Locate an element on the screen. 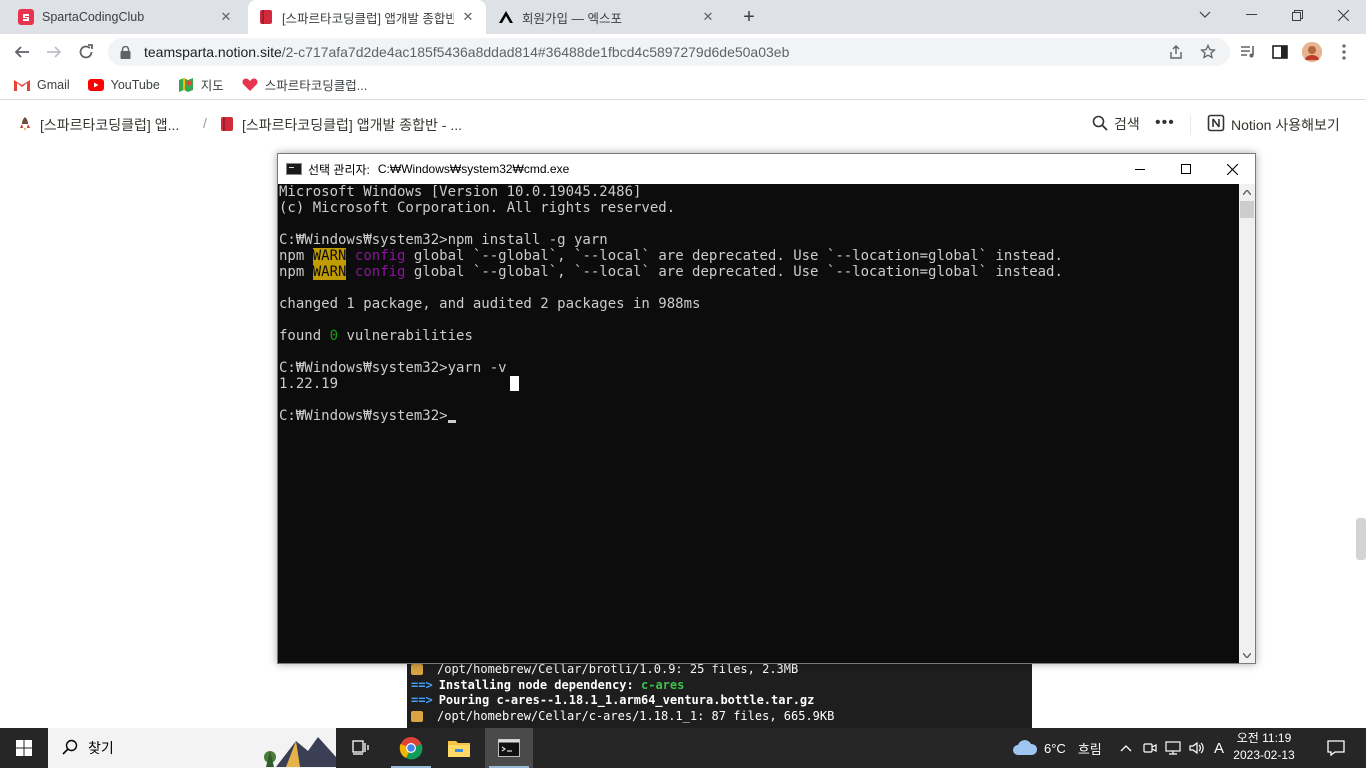 Image resolution: width=1366 pixels, height=768 pixels. console-prompt-line: C:₩Windows₩system32> is located at coordinates (759, 416).